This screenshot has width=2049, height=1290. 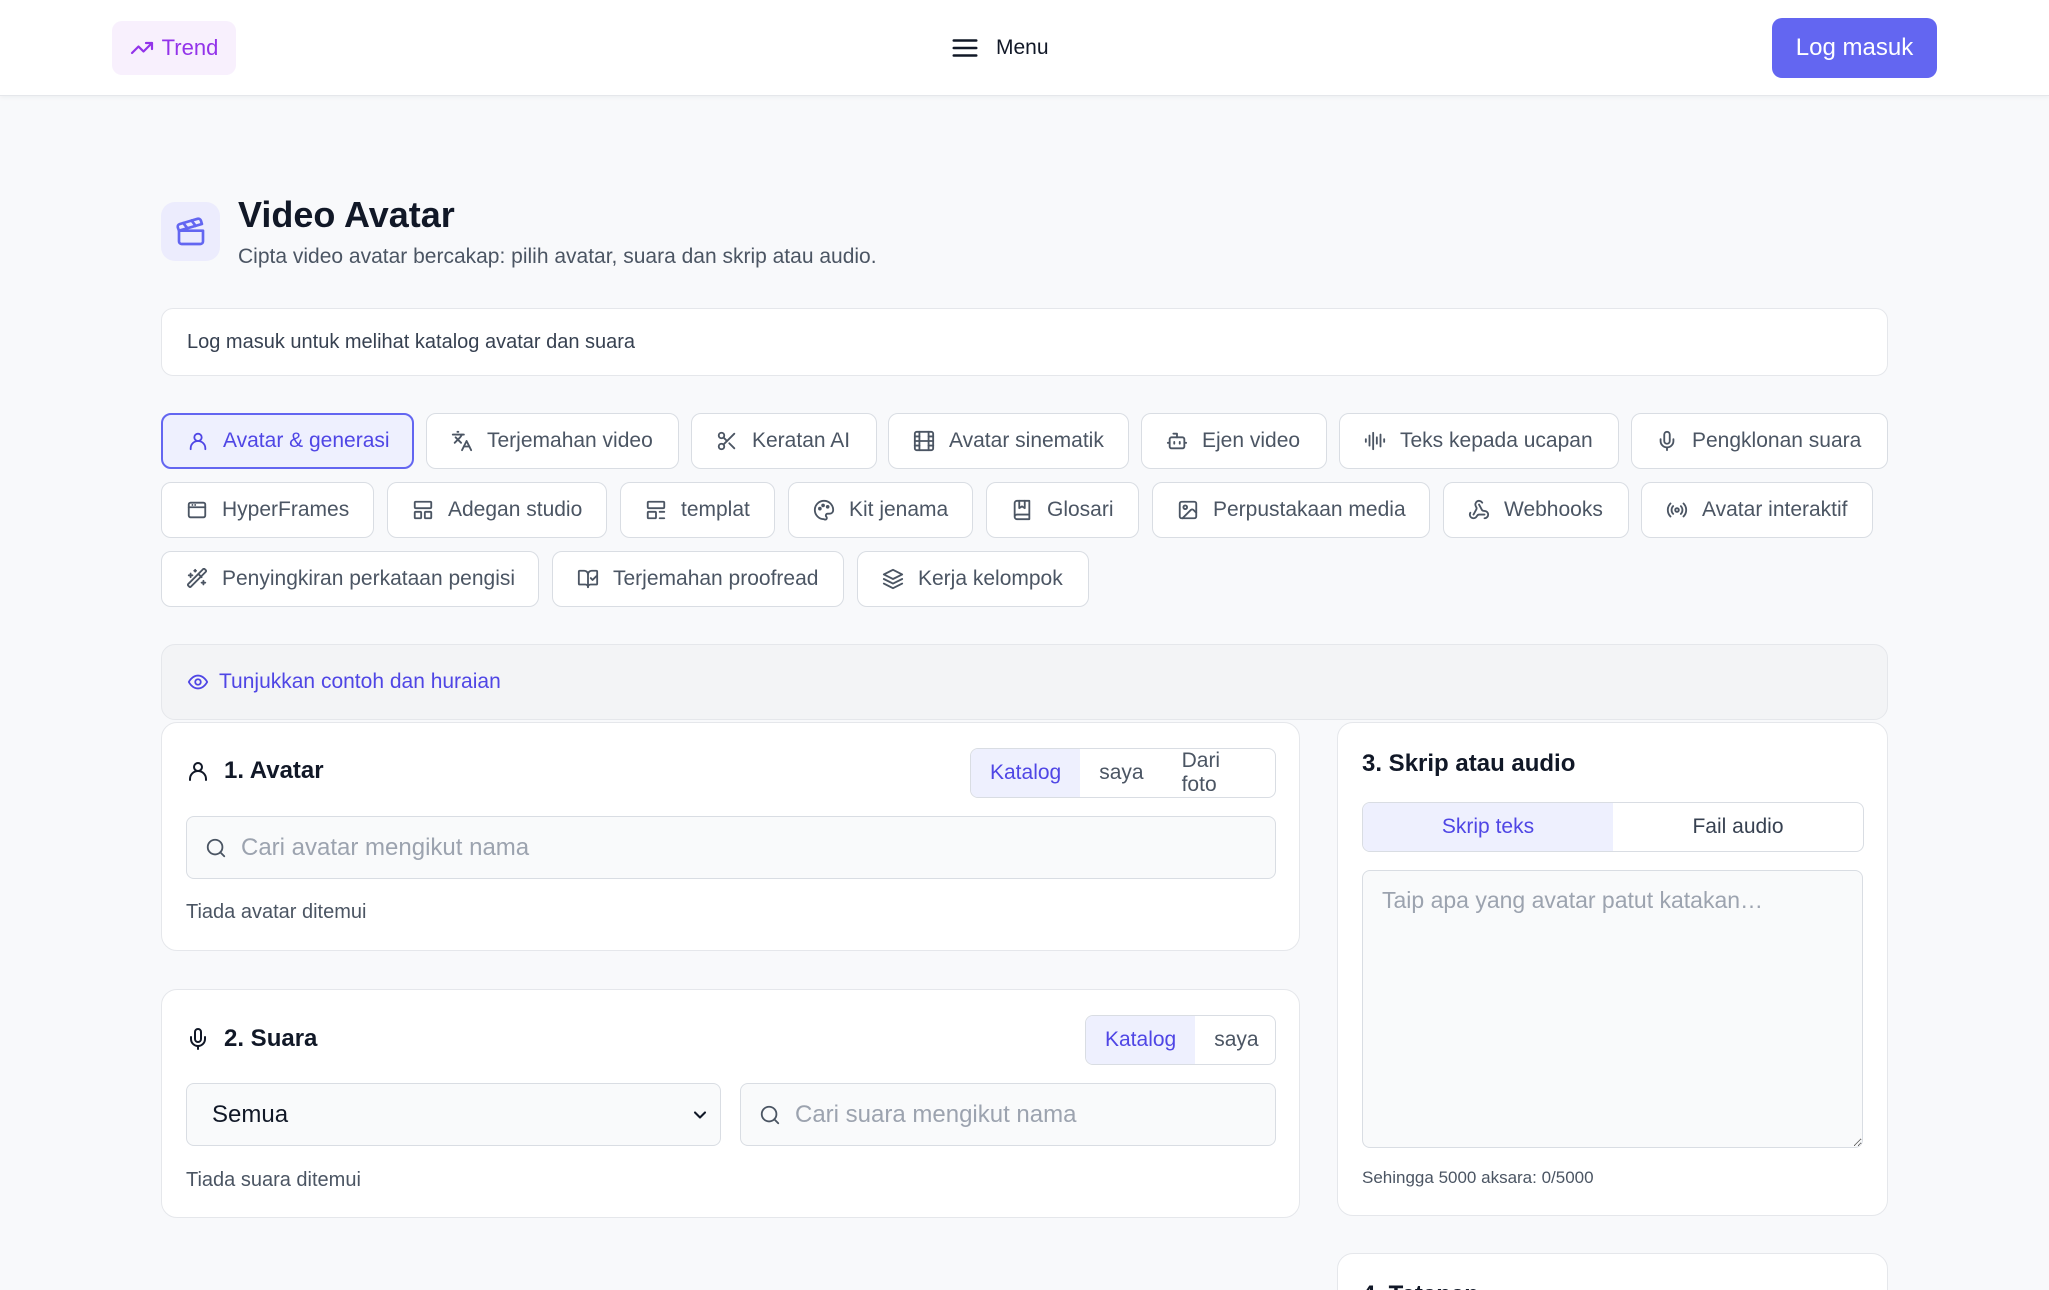 I want to click on page-title: Video Avatar, so click(x=346, y=214).